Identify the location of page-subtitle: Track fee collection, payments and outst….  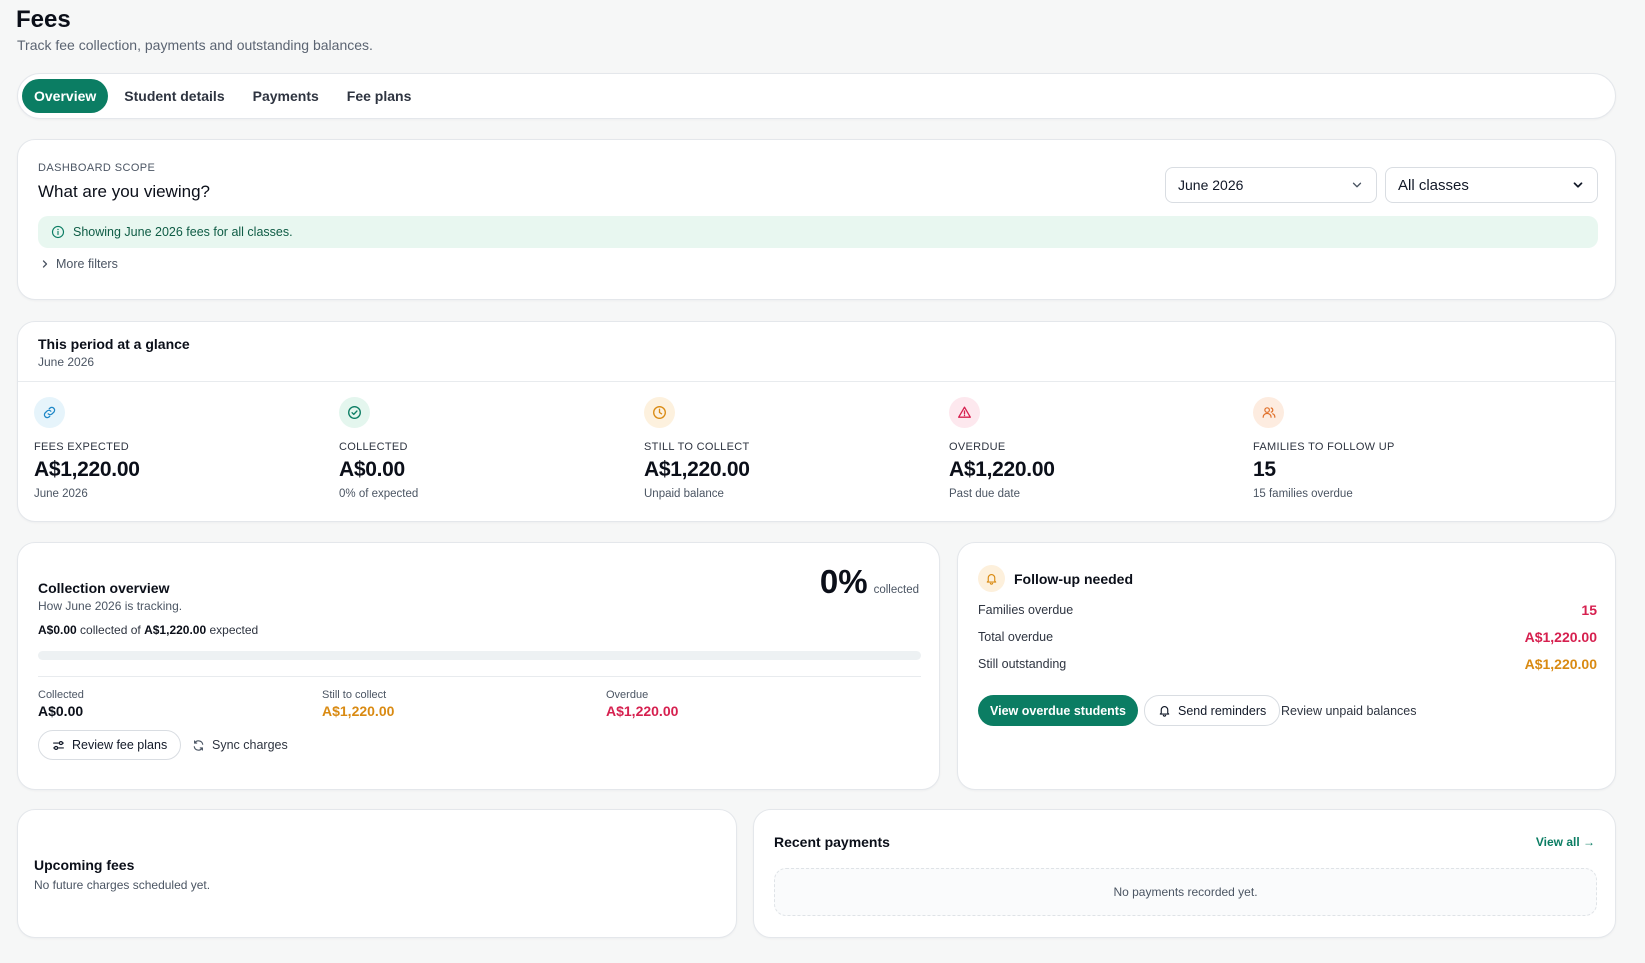
(195, 45).